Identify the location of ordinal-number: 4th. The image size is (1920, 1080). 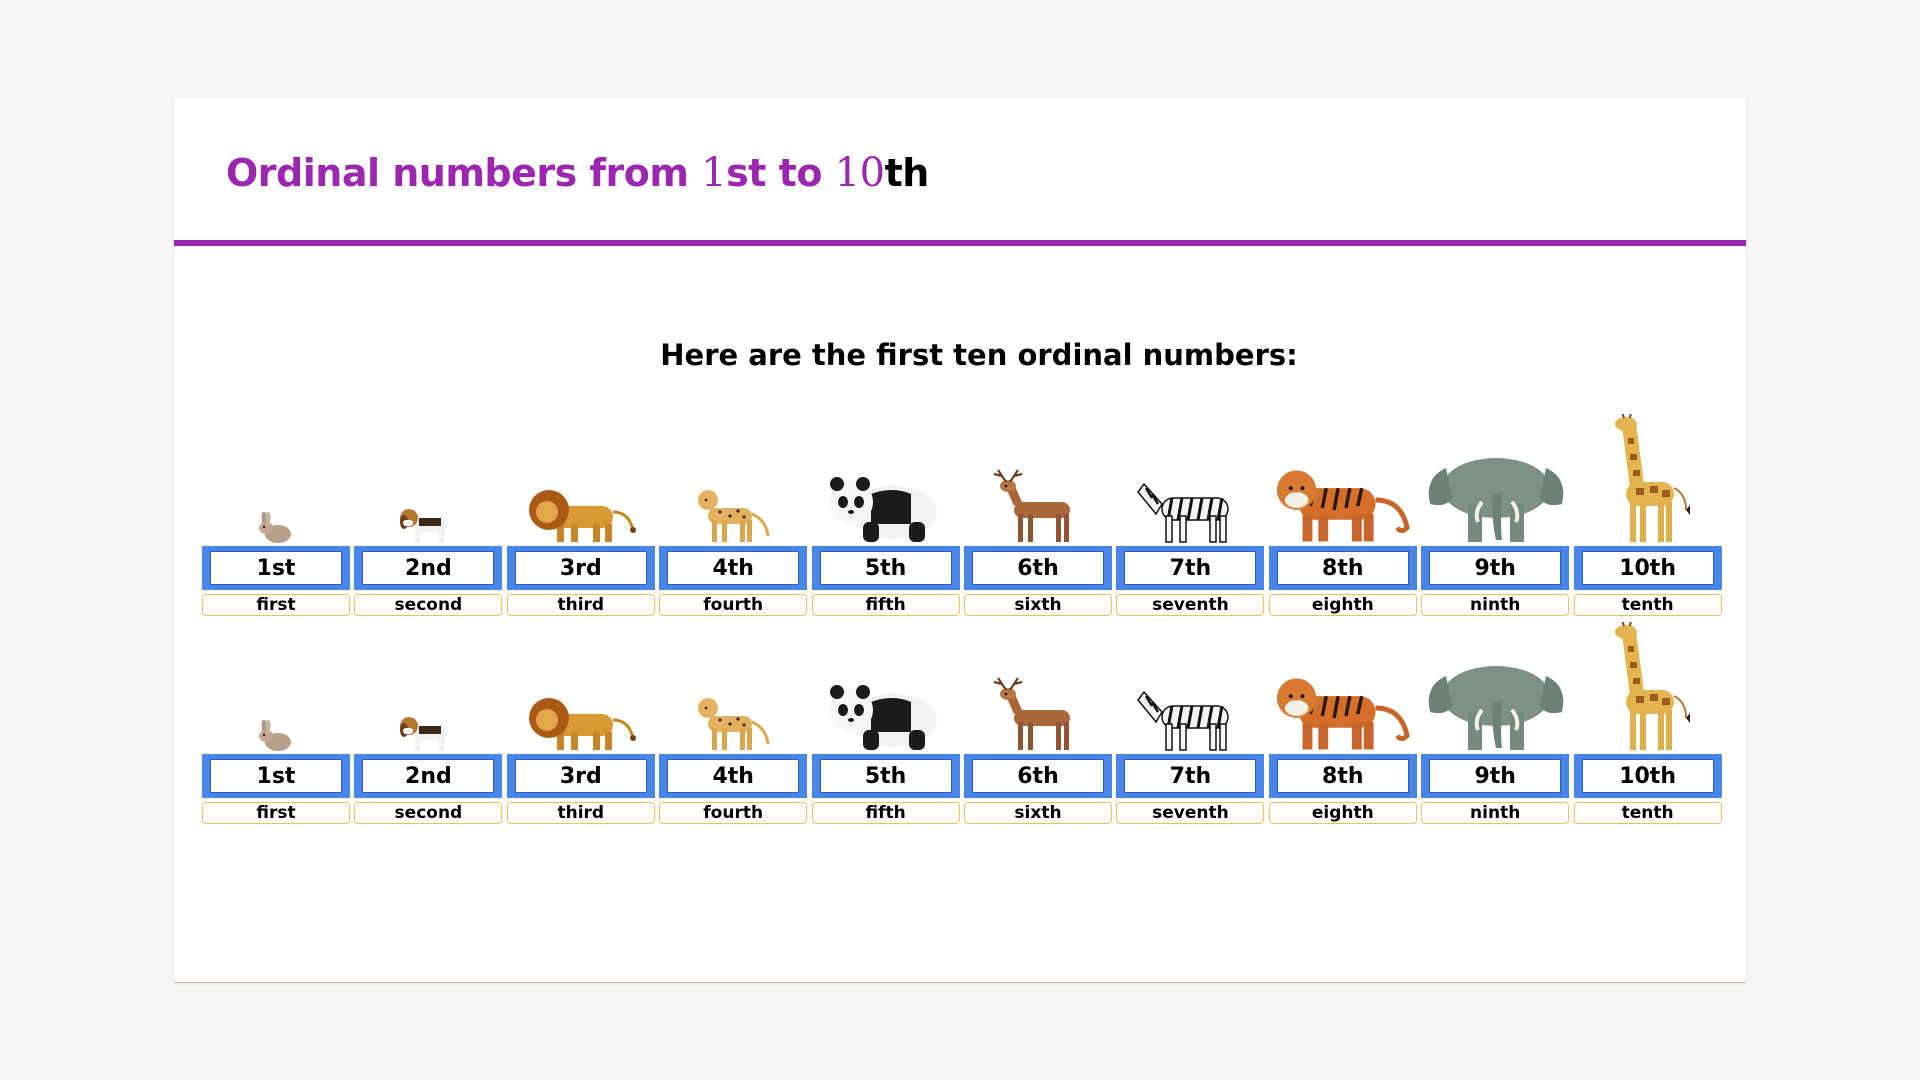
(733, 776).